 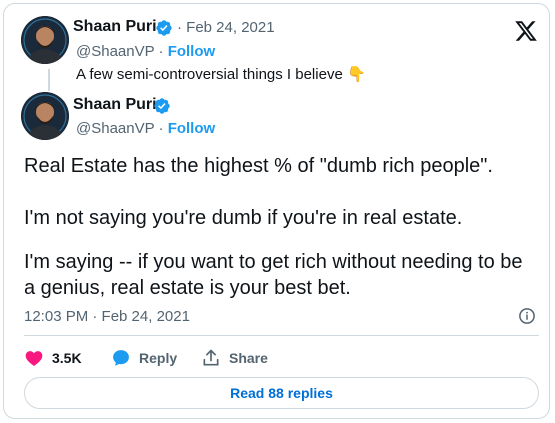 I want to click on reply-label: Reply, so click(x=158, y=358).